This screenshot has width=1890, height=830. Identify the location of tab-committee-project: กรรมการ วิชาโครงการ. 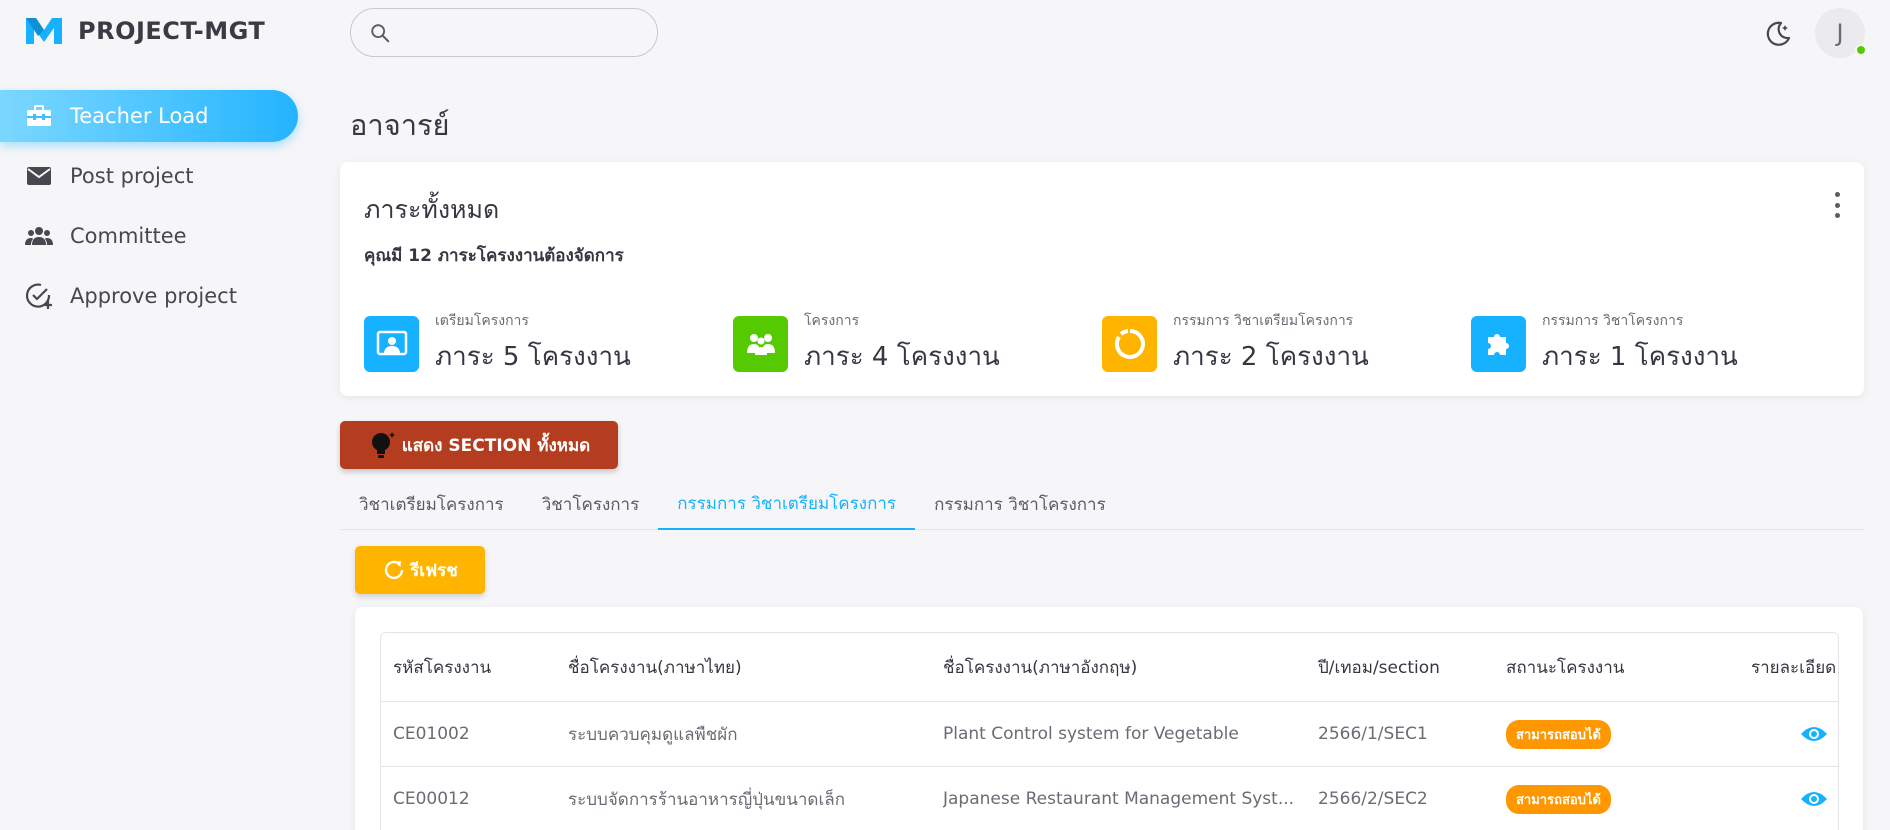
(1020, 504).